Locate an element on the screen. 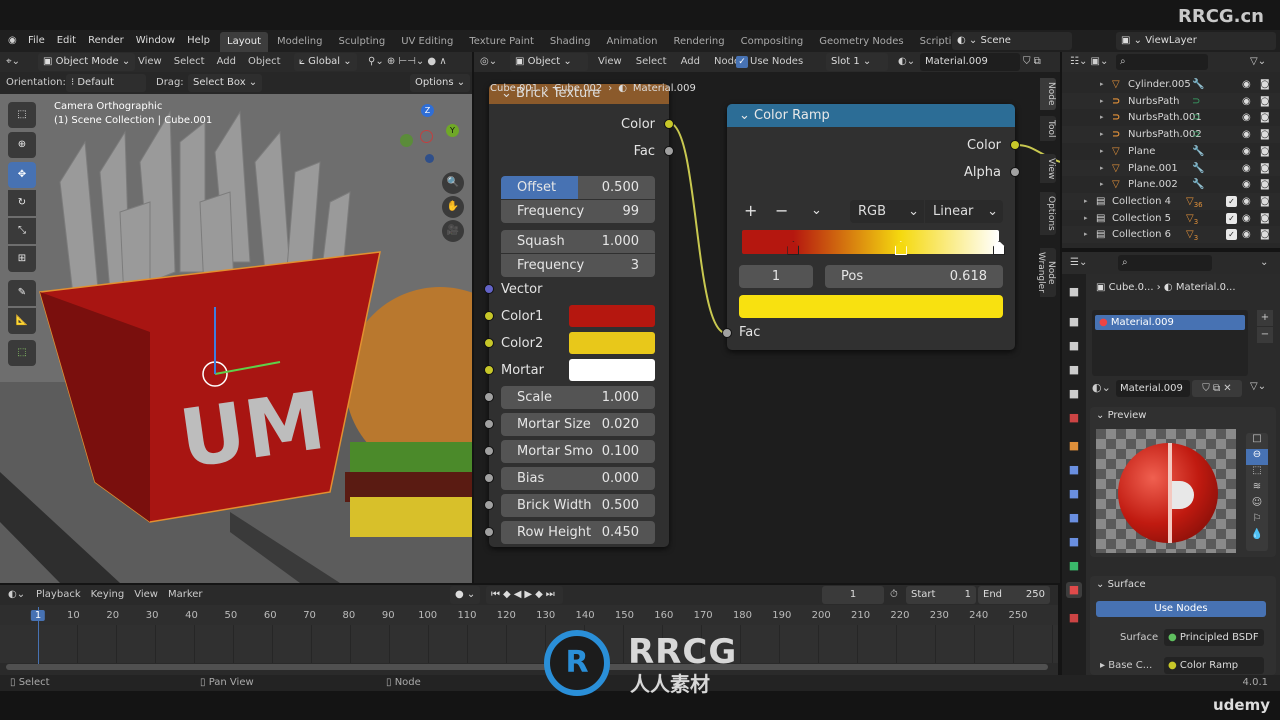 Image resolution: width=1280 pixels, height=720 pixels. viewport-menu-object: Object is located at coordinates (264, 62).